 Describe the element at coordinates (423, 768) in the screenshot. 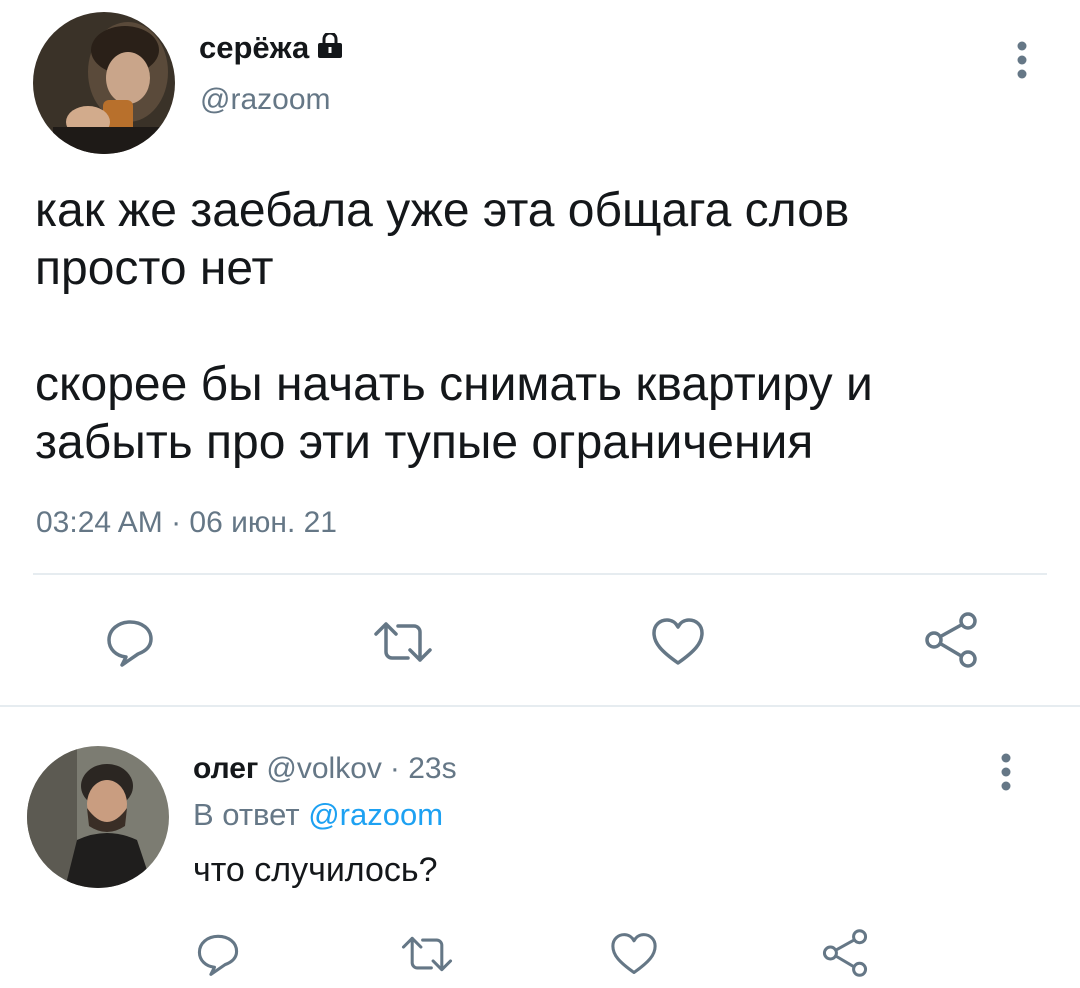

I see `reply-time: · 23s` at that location.